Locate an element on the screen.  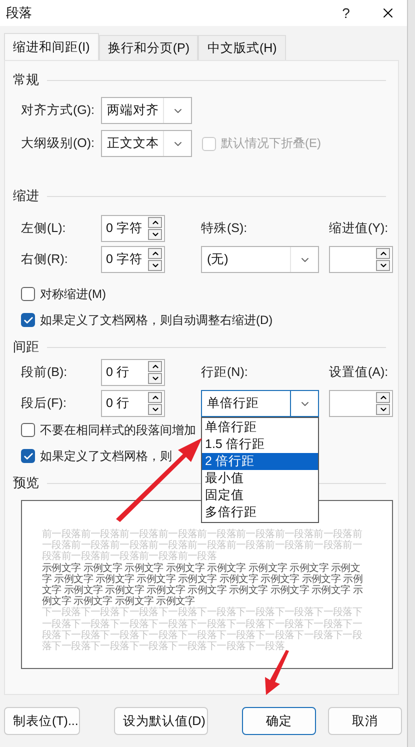
field-label: 段后(F): is located at coordinates (44, 403).